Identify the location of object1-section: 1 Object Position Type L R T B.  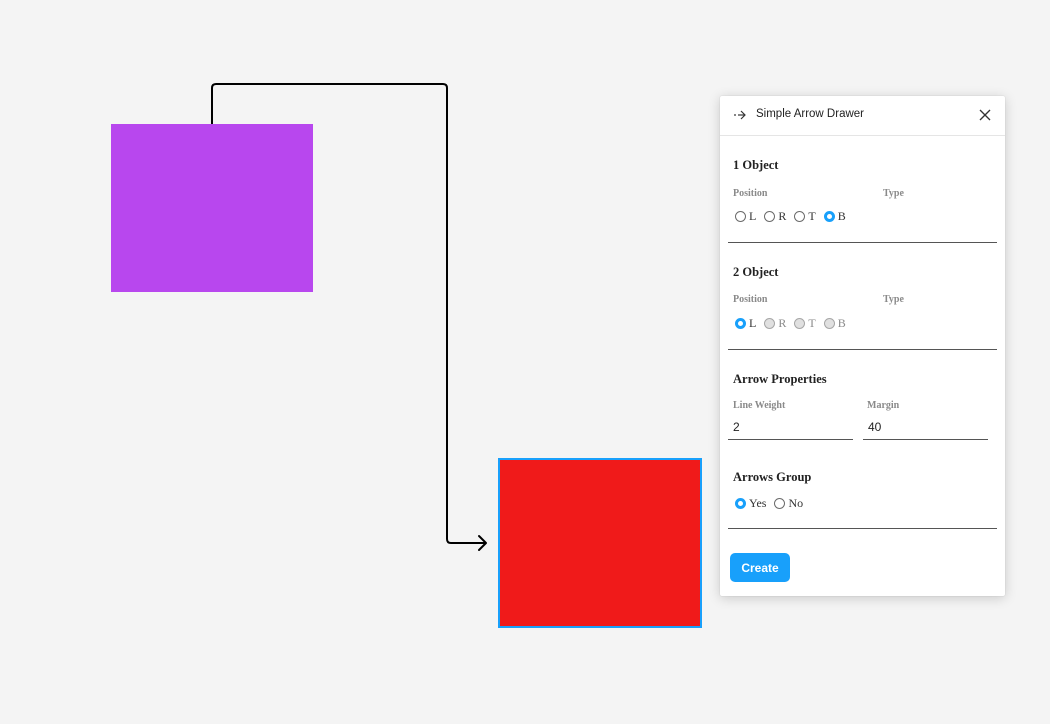
(862, 189).